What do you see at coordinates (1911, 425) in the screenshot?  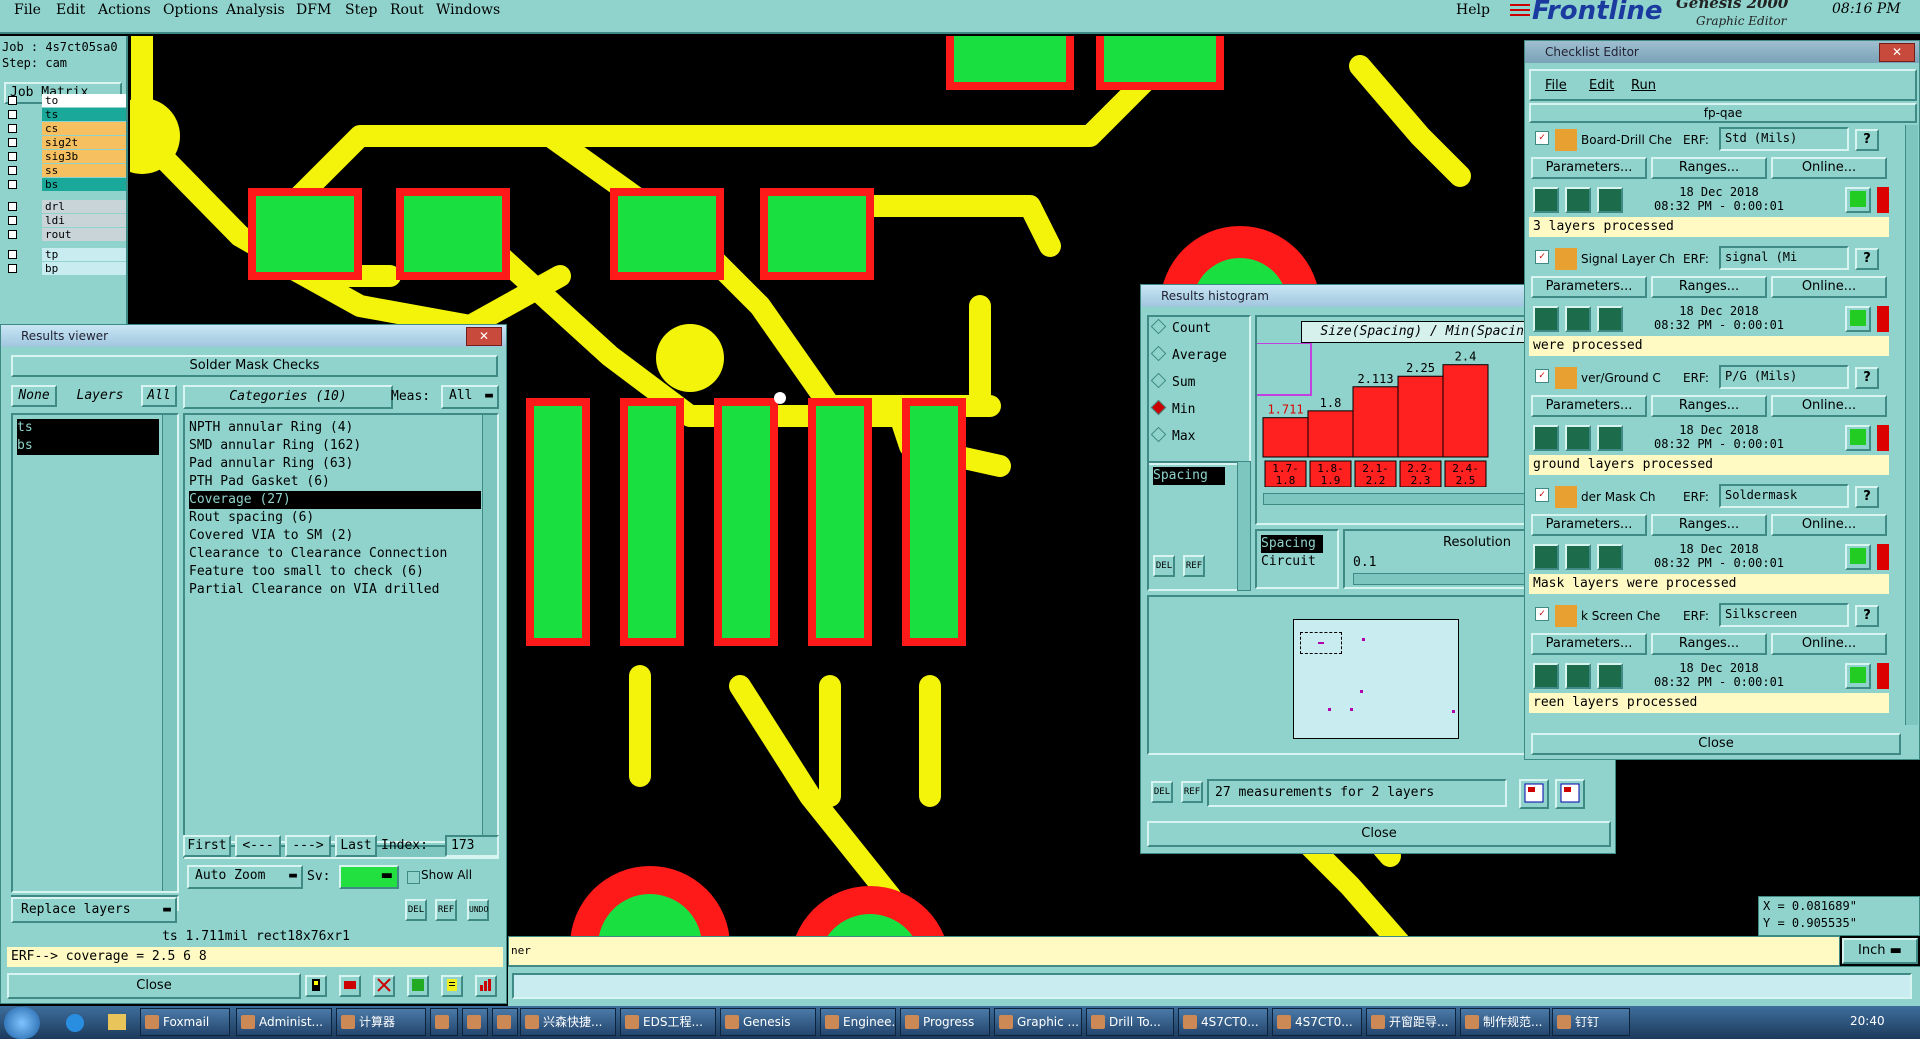 I see `checklist-scrollbar` at bounding box center [1911, 425].